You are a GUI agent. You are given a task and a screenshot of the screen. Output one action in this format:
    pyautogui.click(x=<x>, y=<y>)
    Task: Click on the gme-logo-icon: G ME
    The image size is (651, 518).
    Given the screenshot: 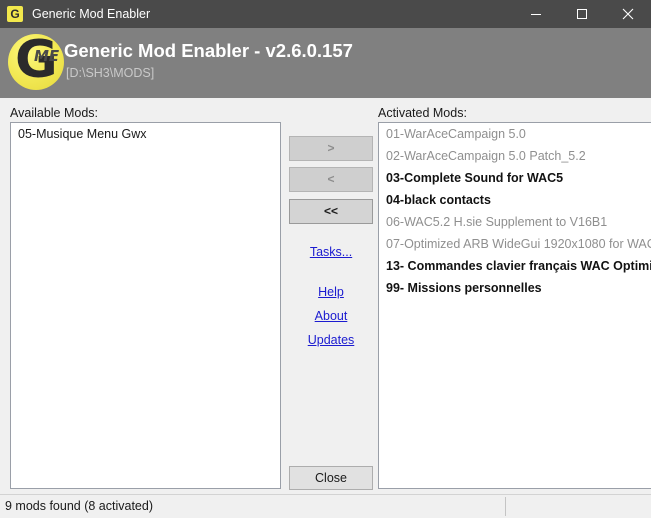 What is the action you would take?
    pyautogui.click(x=36, y=62)
    